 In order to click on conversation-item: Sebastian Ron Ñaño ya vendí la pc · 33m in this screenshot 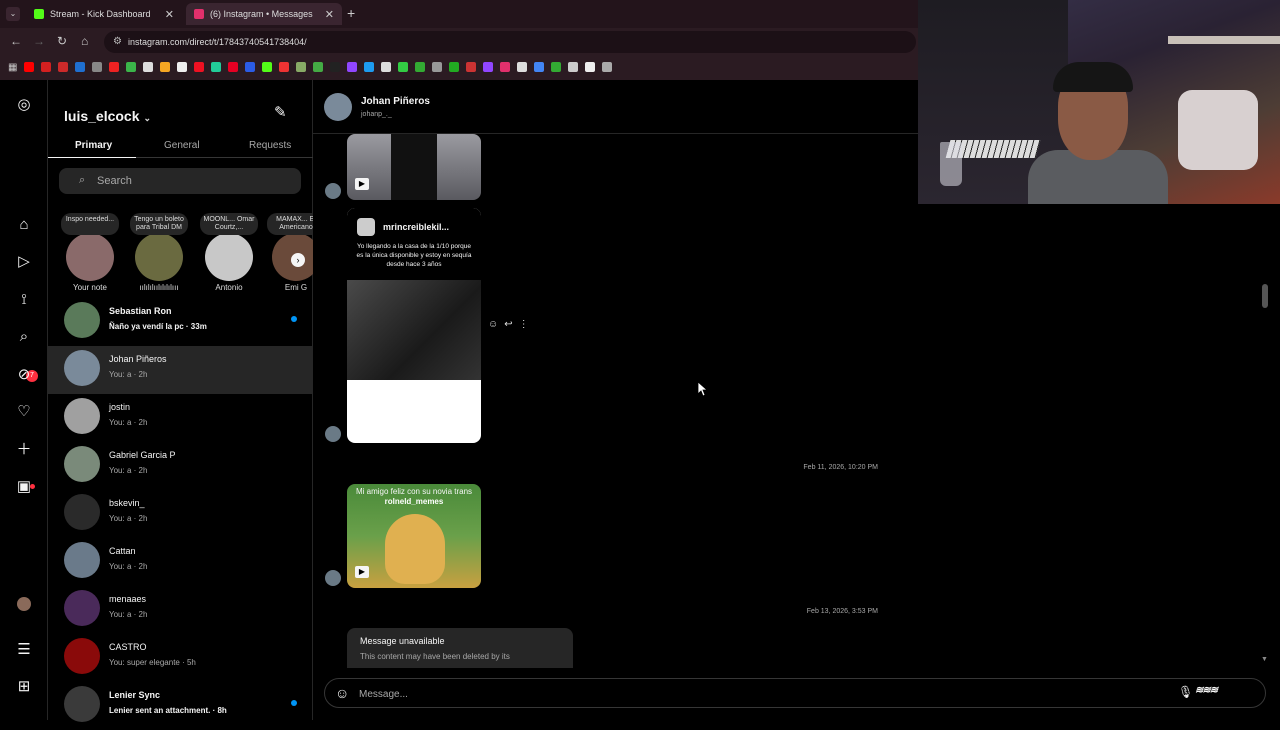, I will do `click(180, 322)`.